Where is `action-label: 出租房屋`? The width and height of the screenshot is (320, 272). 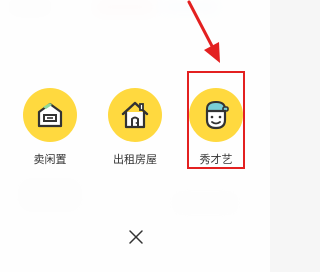 action-label: 出租房屋 is located at coordinates (135, 159).